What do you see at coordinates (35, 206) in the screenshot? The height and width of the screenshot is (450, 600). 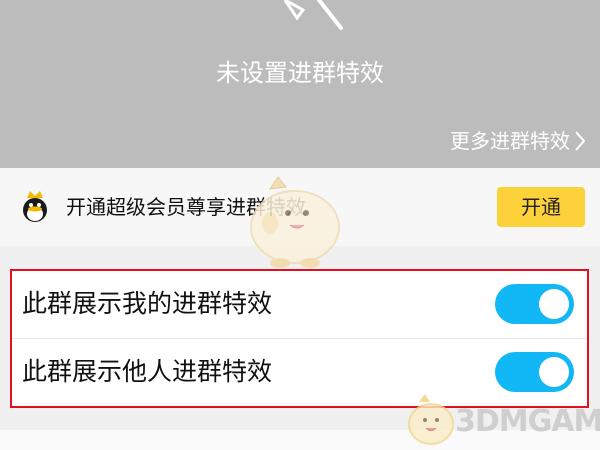 I see `qq-vip-penguin-icon` at bounding box center [35, 206].